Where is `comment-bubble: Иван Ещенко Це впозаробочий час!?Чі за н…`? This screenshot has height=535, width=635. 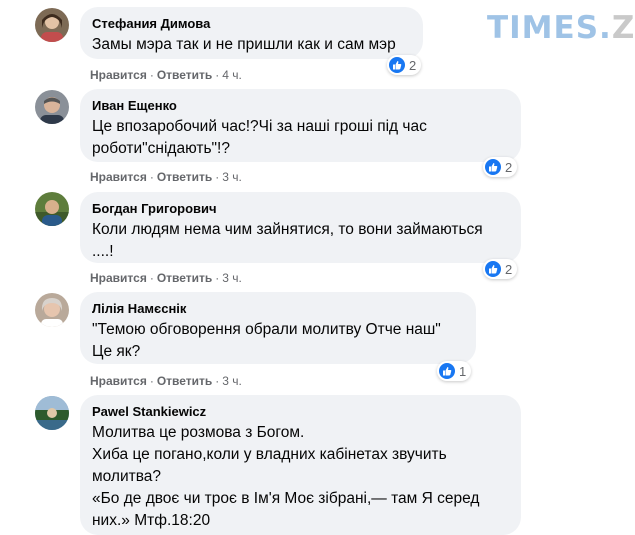 comment-bubble: Иван Ещенко Це впозаробочий час!?Чі за н… is located at coordinates (300, 125).